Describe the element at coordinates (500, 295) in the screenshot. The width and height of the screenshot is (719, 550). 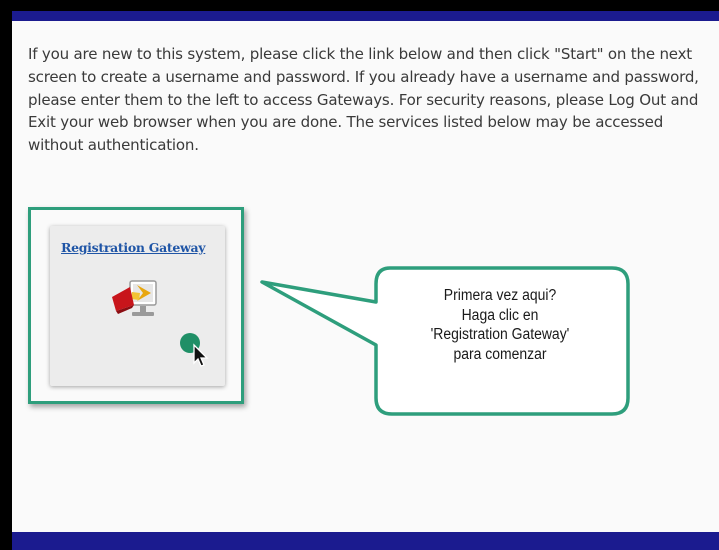
I see `callout-line: Primera vez aqui?` at that location.